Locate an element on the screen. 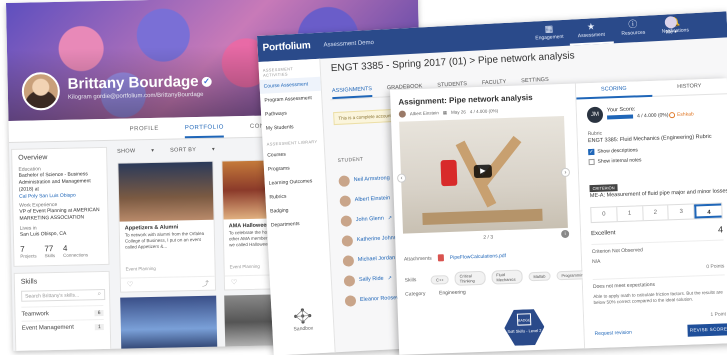 The width and height of the screenshot is (727, 355). skill-name: Event Management is located at coordinates (47, 328).